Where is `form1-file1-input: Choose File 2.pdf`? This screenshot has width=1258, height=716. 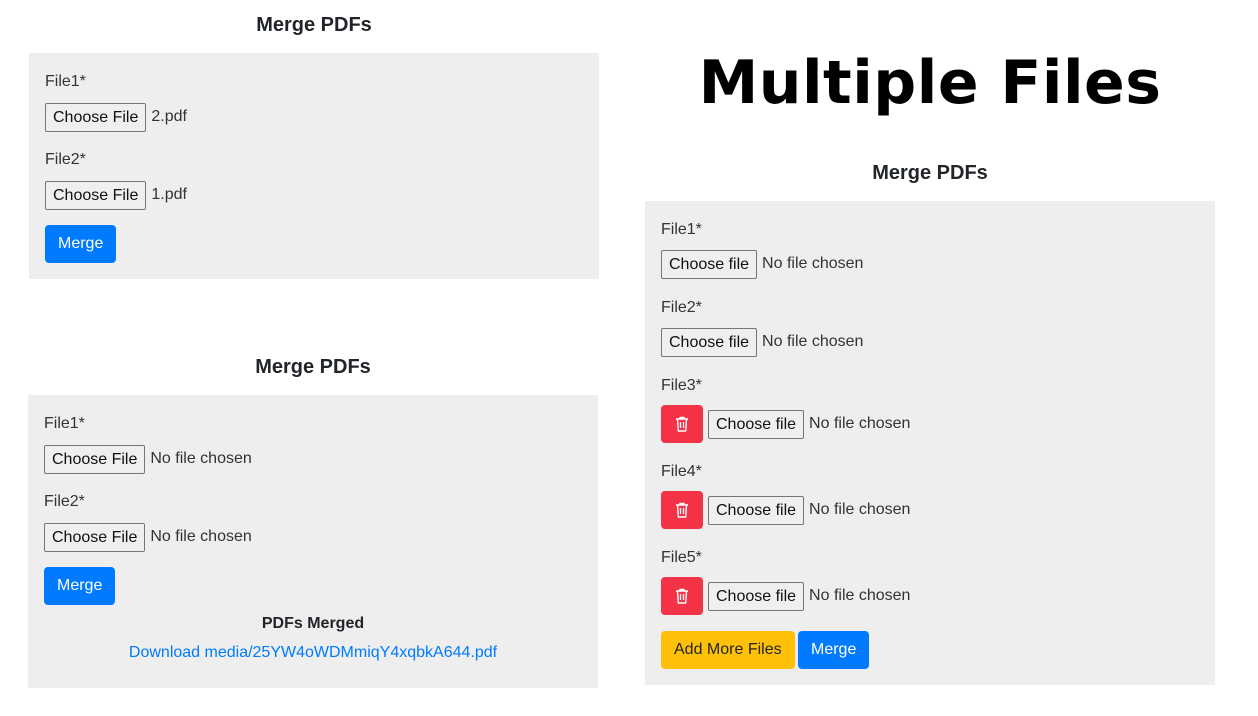 form1-file1-input: Choose File 2.pdf is located at coordinates (116, 117).